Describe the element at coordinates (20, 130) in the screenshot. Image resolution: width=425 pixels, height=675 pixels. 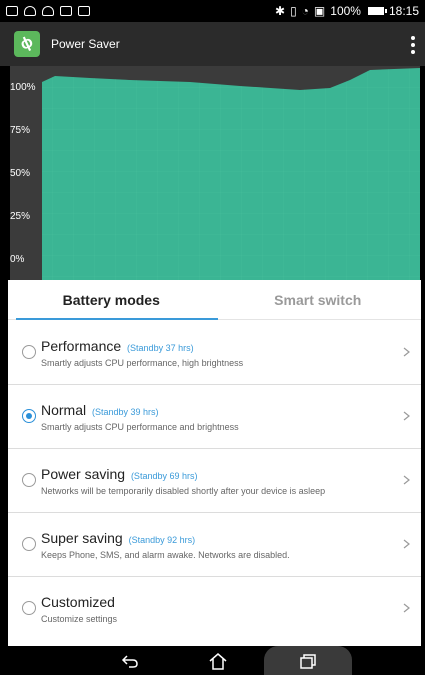
I see `y-label-75: 75%` at that location.